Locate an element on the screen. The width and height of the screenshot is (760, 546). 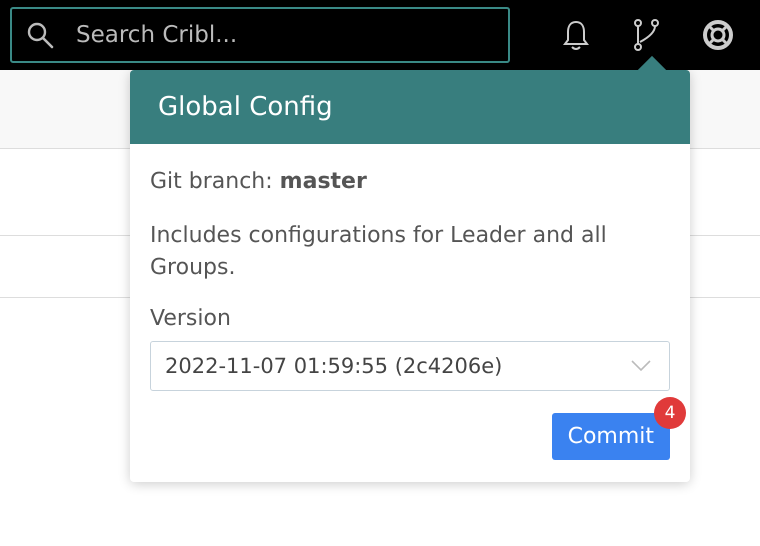
search-icon is located at coordinates (40, 35).